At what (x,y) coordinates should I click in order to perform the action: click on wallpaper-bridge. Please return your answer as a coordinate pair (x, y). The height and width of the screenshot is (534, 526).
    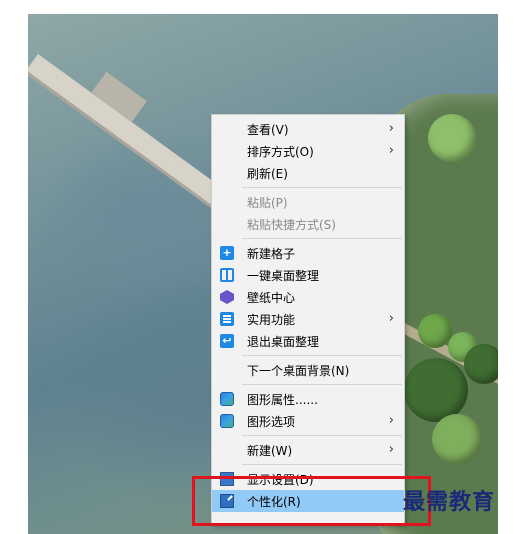
    Looking at the image, I should click on (134, 137).